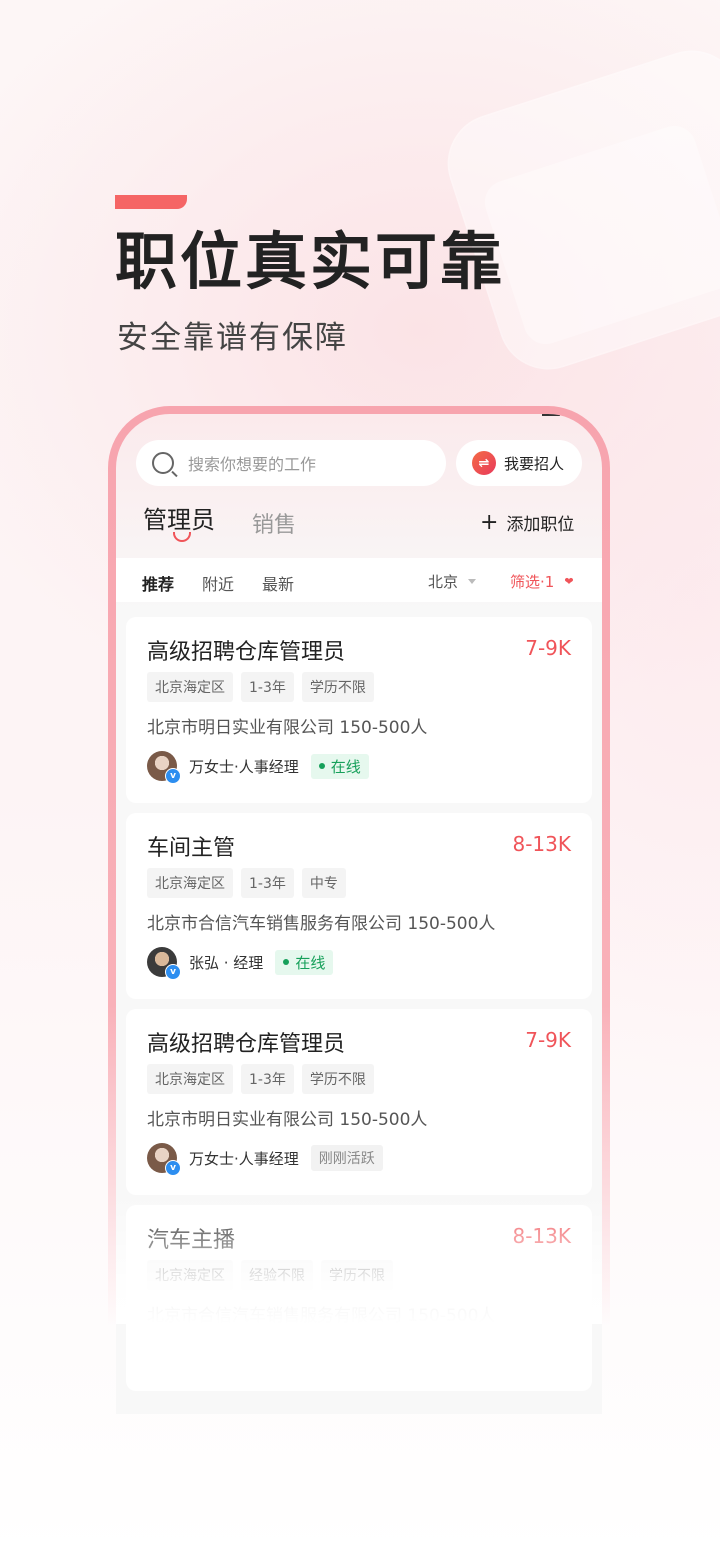 This screenshot has width=720, height=1558. I want to click on recruiter-info: v 万女士·人事经理 在线, so click(258, 767).